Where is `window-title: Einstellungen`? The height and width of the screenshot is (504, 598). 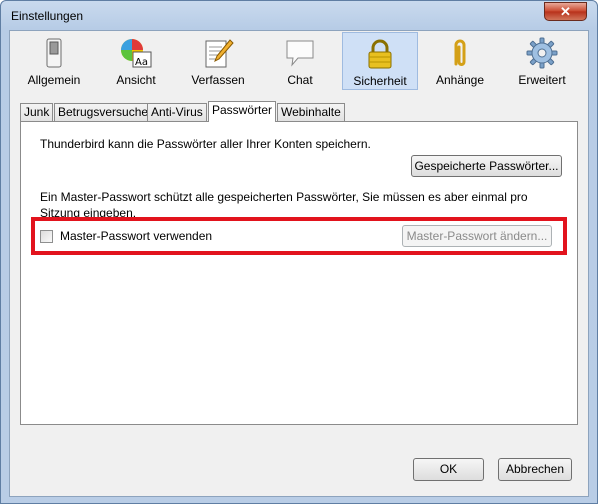
window-title: Einstellungen is located at coordinates (47, 16).